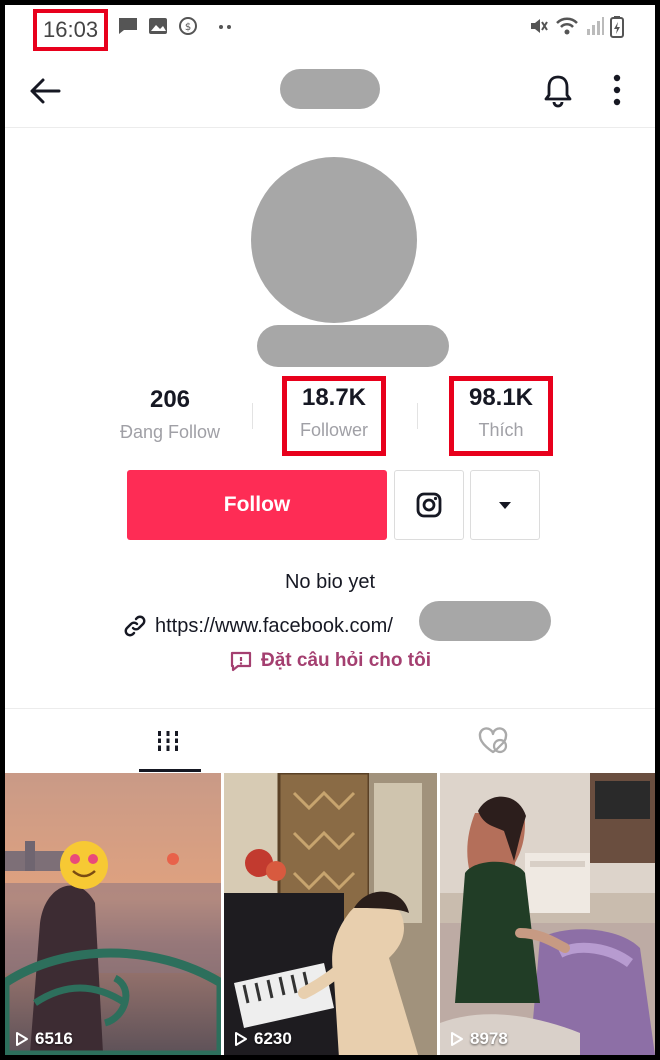 The image size is (660, 1060). I want to click on username-redacted, so click(353, 346).